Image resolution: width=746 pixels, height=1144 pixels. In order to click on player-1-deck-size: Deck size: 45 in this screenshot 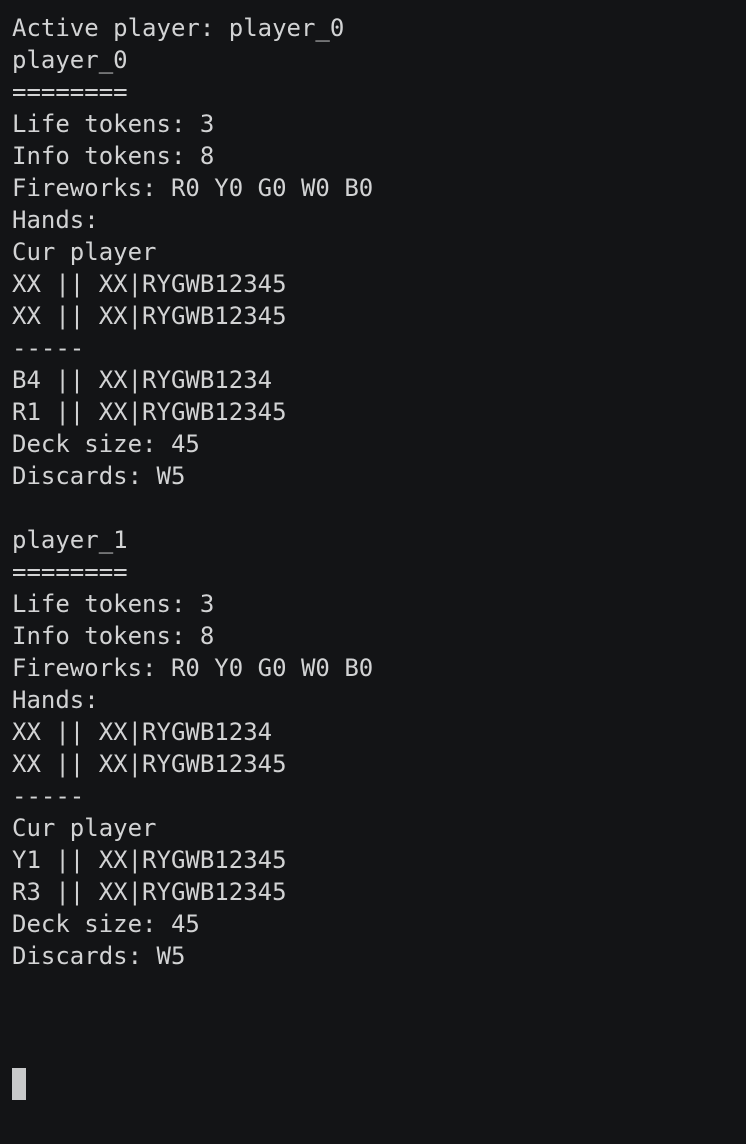, I will do `click(106, 924)`.